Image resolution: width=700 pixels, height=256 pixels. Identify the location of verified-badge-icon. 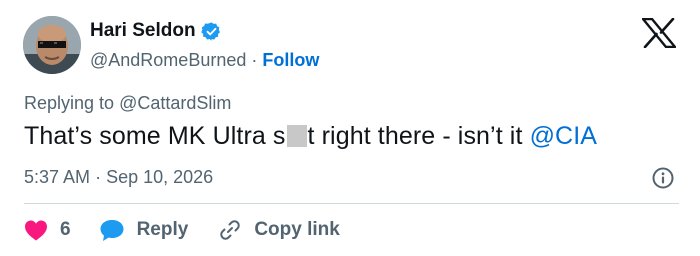
(210, 31).